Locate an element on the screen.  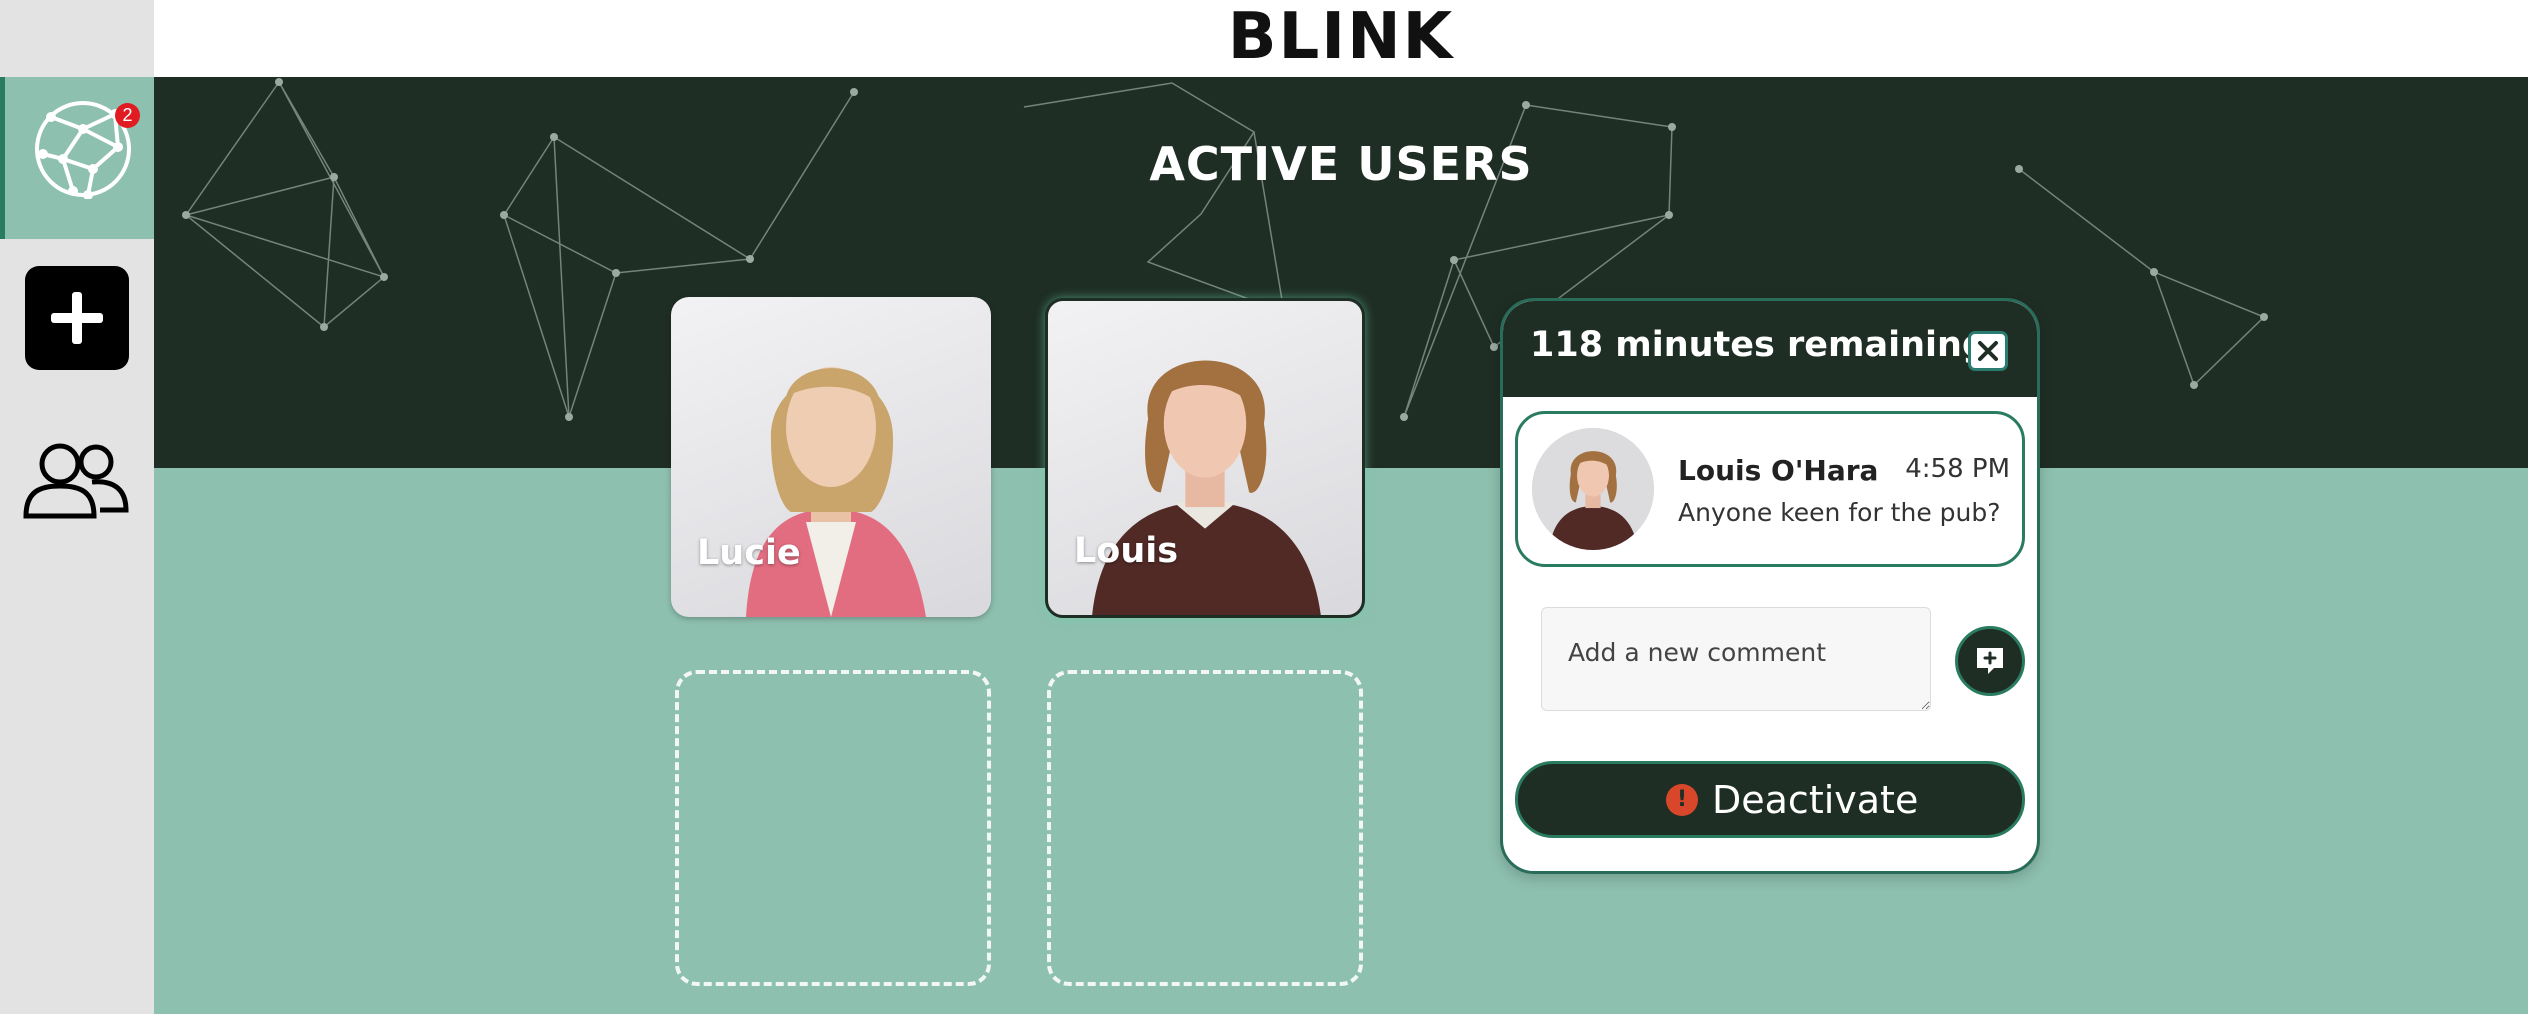
sidebar-item-network is located at coordinates (77, 158).